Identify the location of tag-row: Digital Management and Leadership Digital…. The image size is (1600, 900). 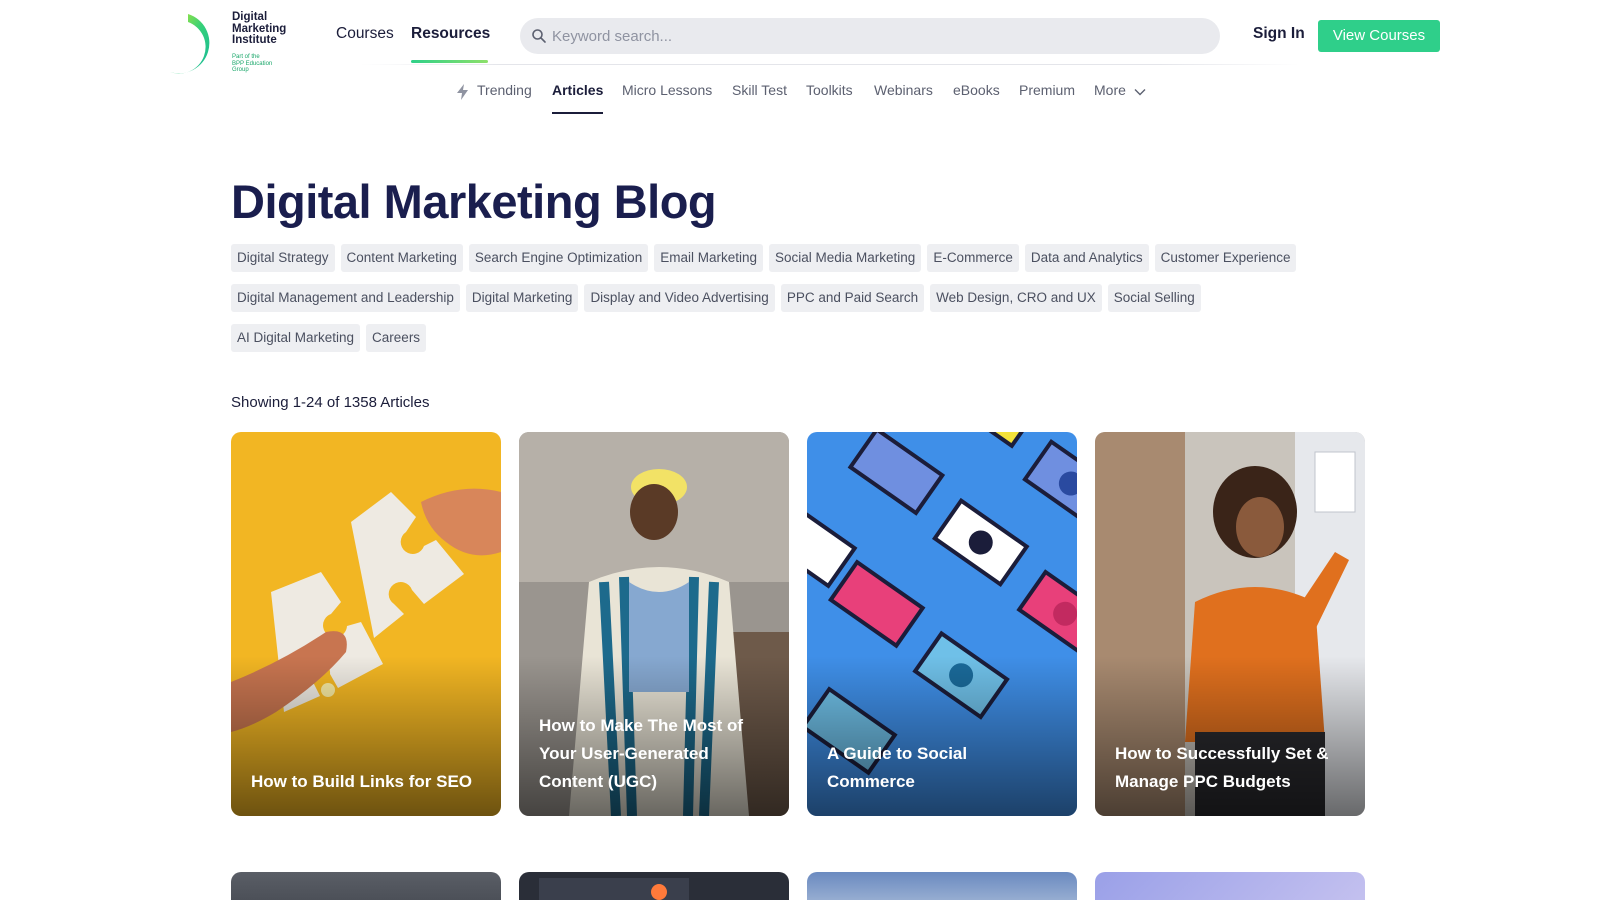
(719, 298).